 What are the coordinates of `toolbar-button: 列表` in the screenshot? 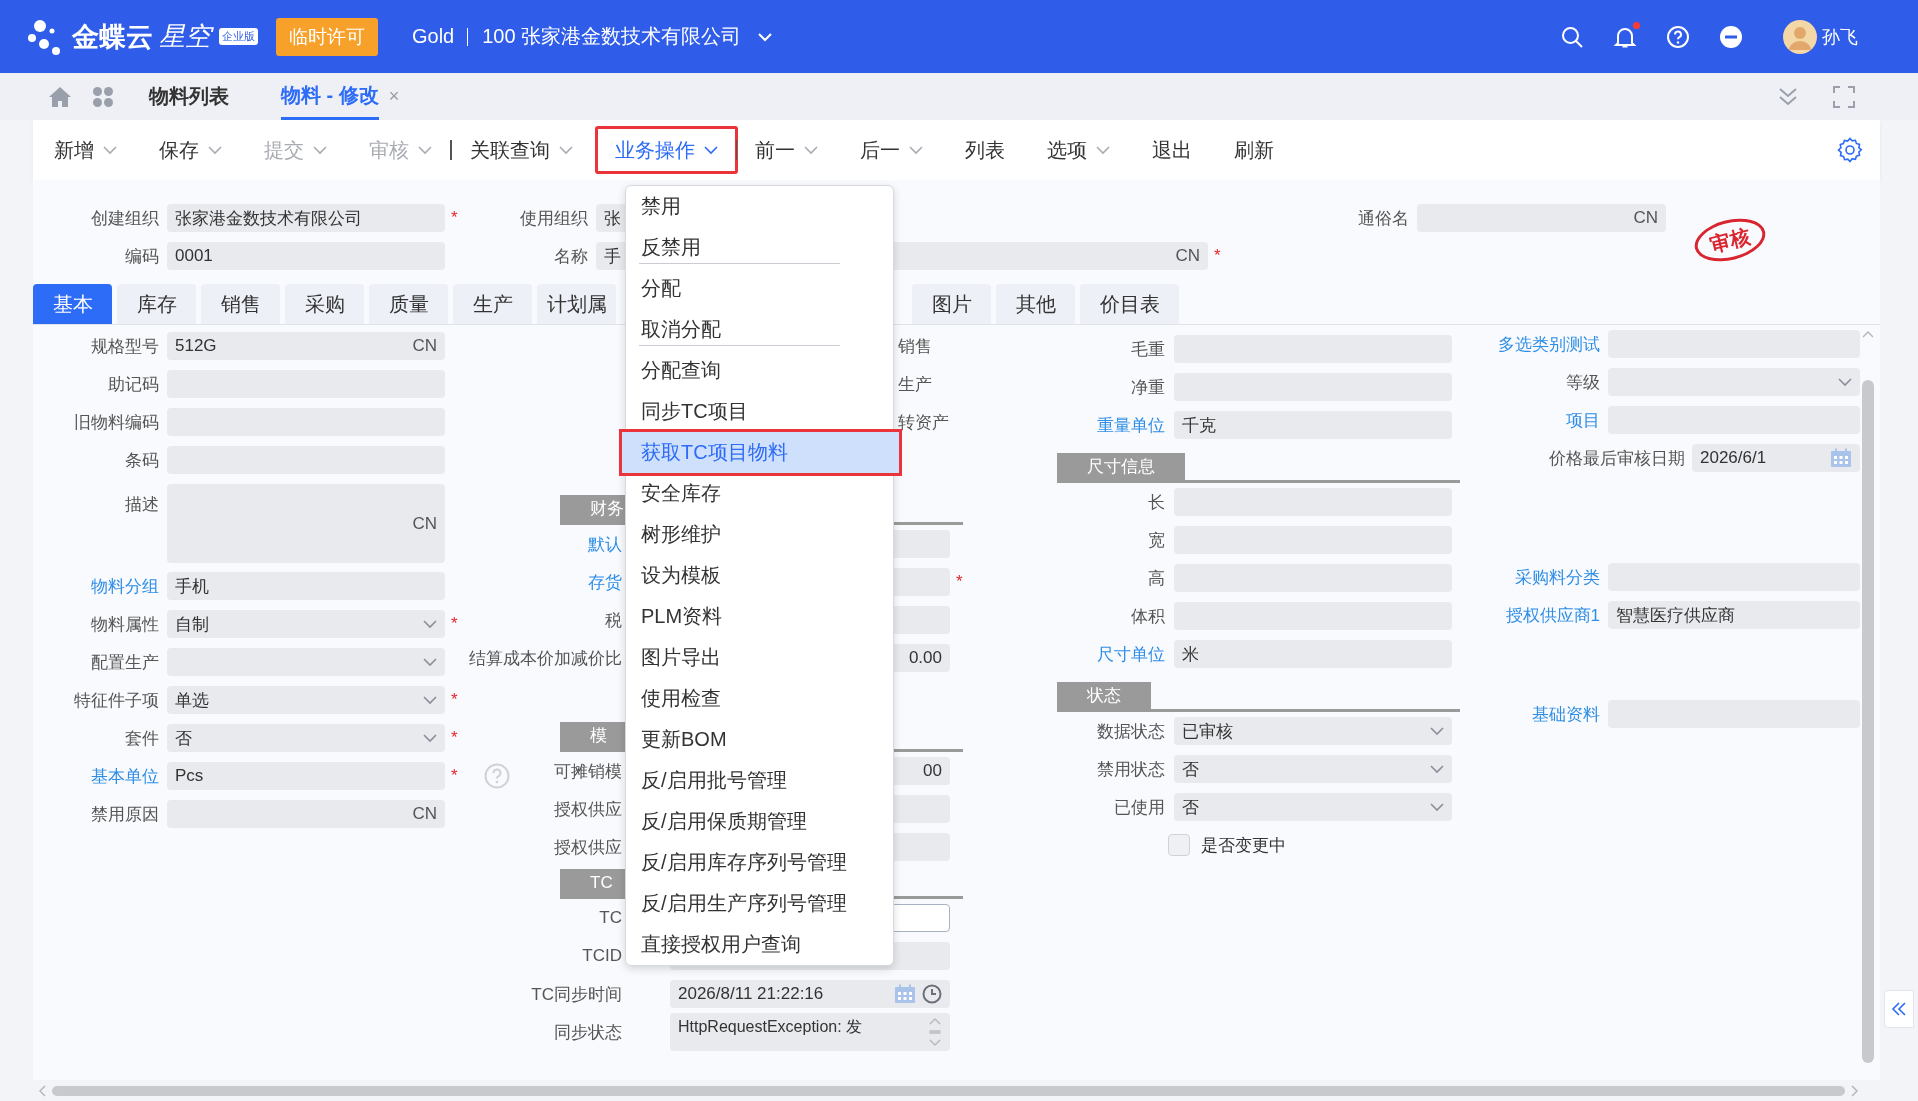 It's located at (985, 150).